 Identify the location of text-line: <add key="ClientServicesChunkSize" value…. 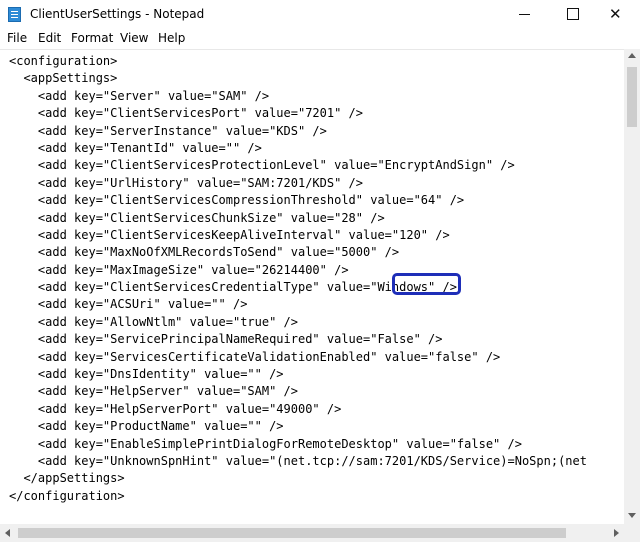
(197, 217).